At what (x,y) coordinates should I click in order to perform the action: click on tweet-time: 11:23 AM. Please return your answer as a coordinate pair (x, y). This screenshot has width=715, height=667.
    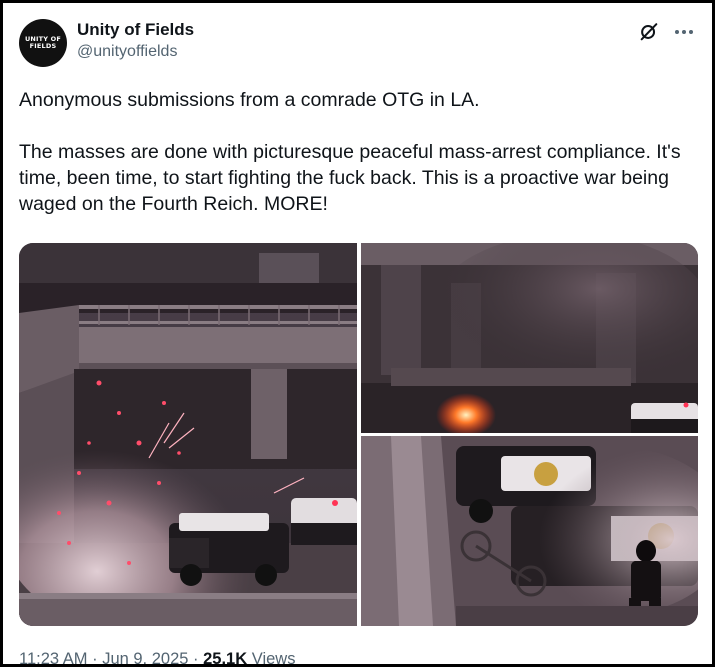
    Looking at the image, I should click on (53, 657).